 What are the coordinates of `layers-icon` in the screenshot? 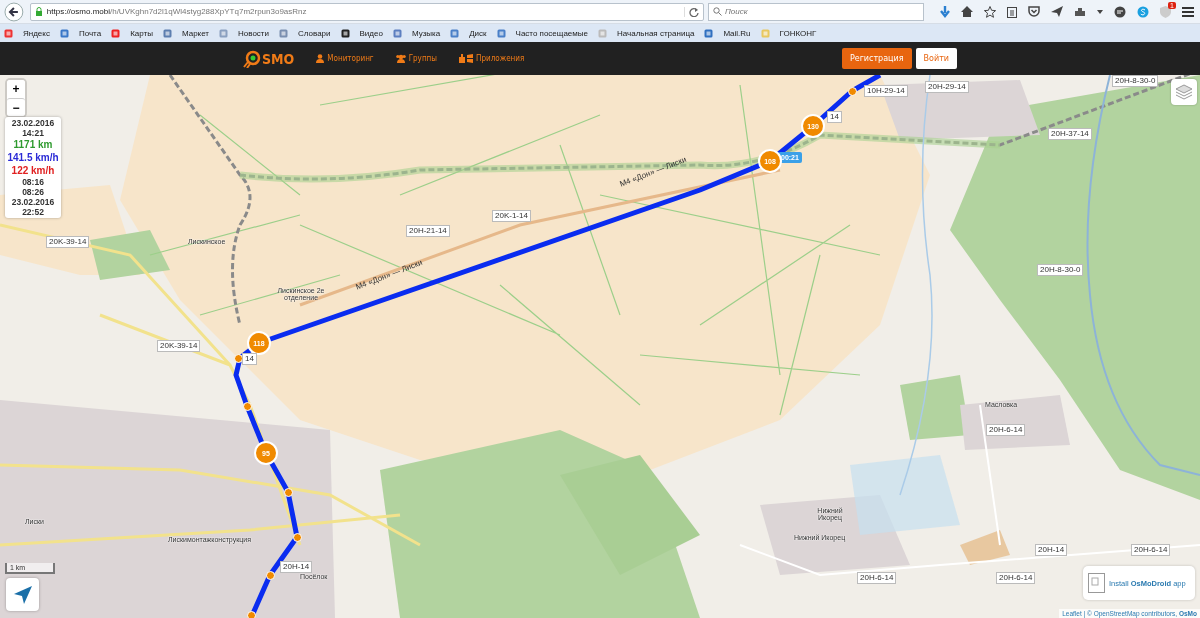 It's located at (1184, 92).